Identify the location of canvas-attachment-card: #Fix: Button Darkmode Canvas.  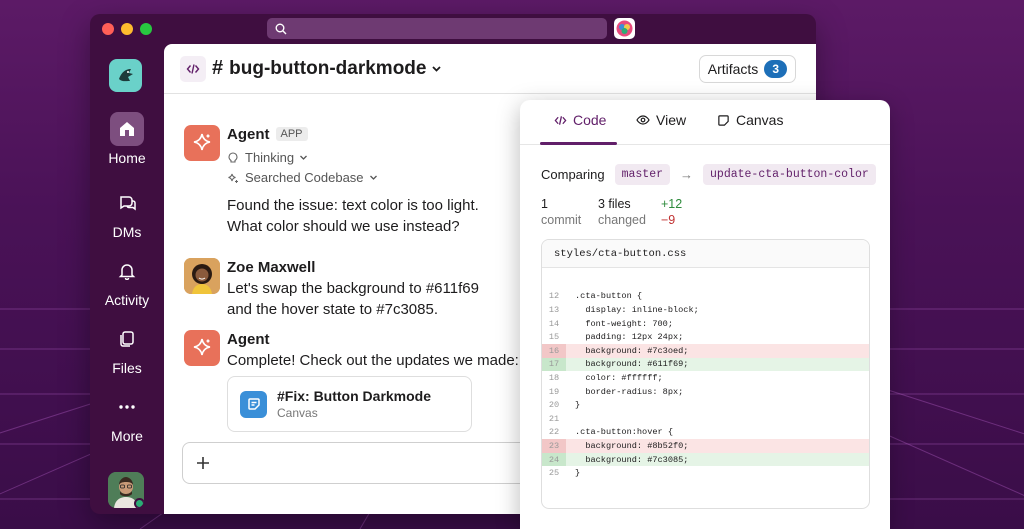
(349, 404).